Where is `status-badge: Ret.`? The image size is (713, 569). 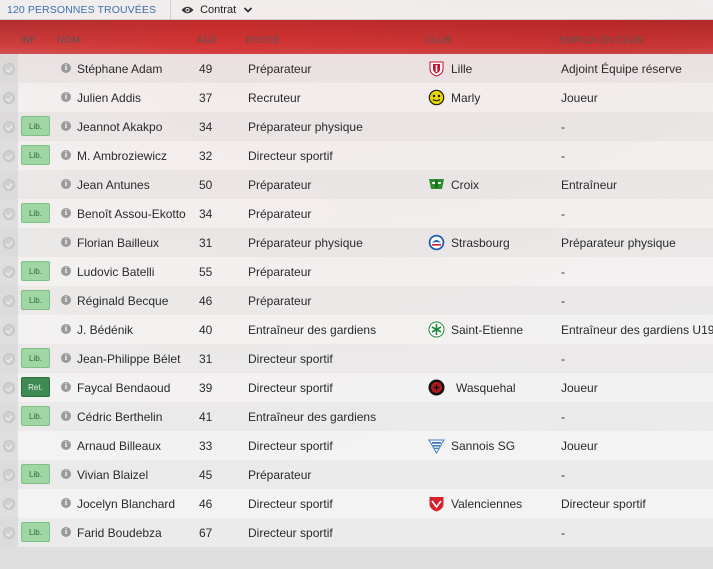
status-badge: Ret. is located at coordinates (35, 387).